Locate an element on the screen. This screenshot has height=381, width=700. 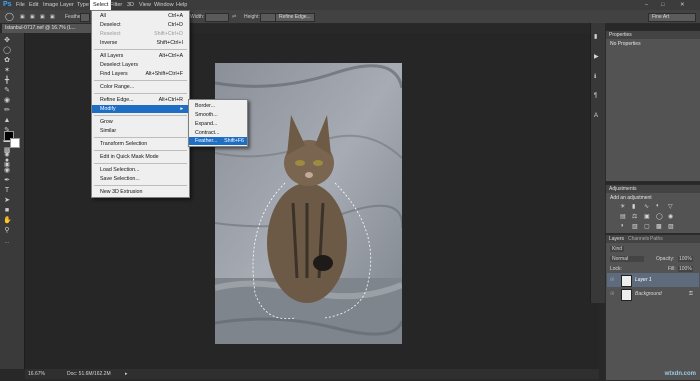
info-icon: ℹ is located at coordinates (595, 76).